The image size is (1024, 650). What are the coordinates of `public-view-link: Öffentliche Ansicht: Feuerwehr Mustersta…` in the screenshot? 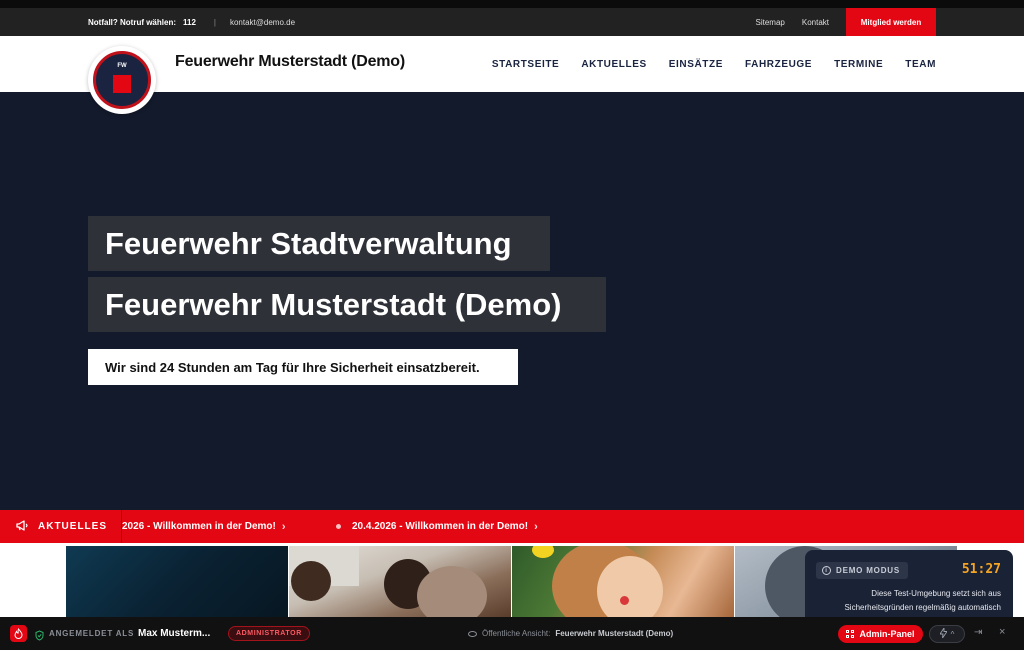 It's located at (570, 633).